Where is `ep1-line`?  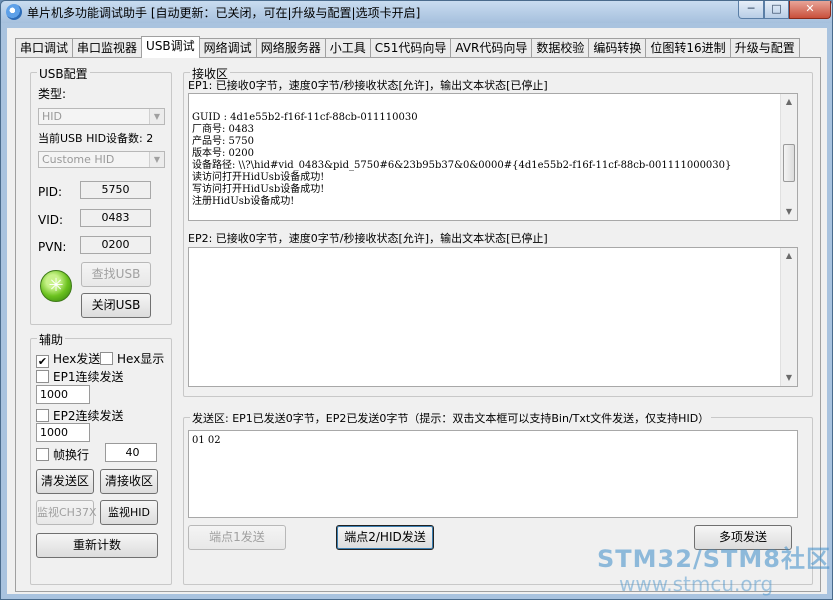 ep1-line is located at coordinates (485, 106).